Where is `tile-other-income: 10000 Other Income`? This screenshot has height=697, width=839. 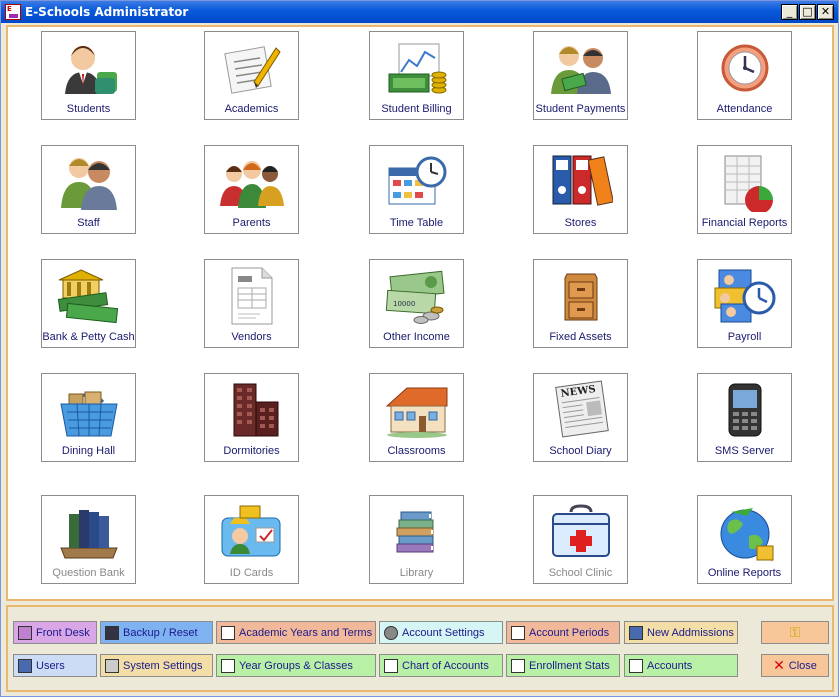
tile-other-income: 10000 Other Income is located at coordinates (416, 303).